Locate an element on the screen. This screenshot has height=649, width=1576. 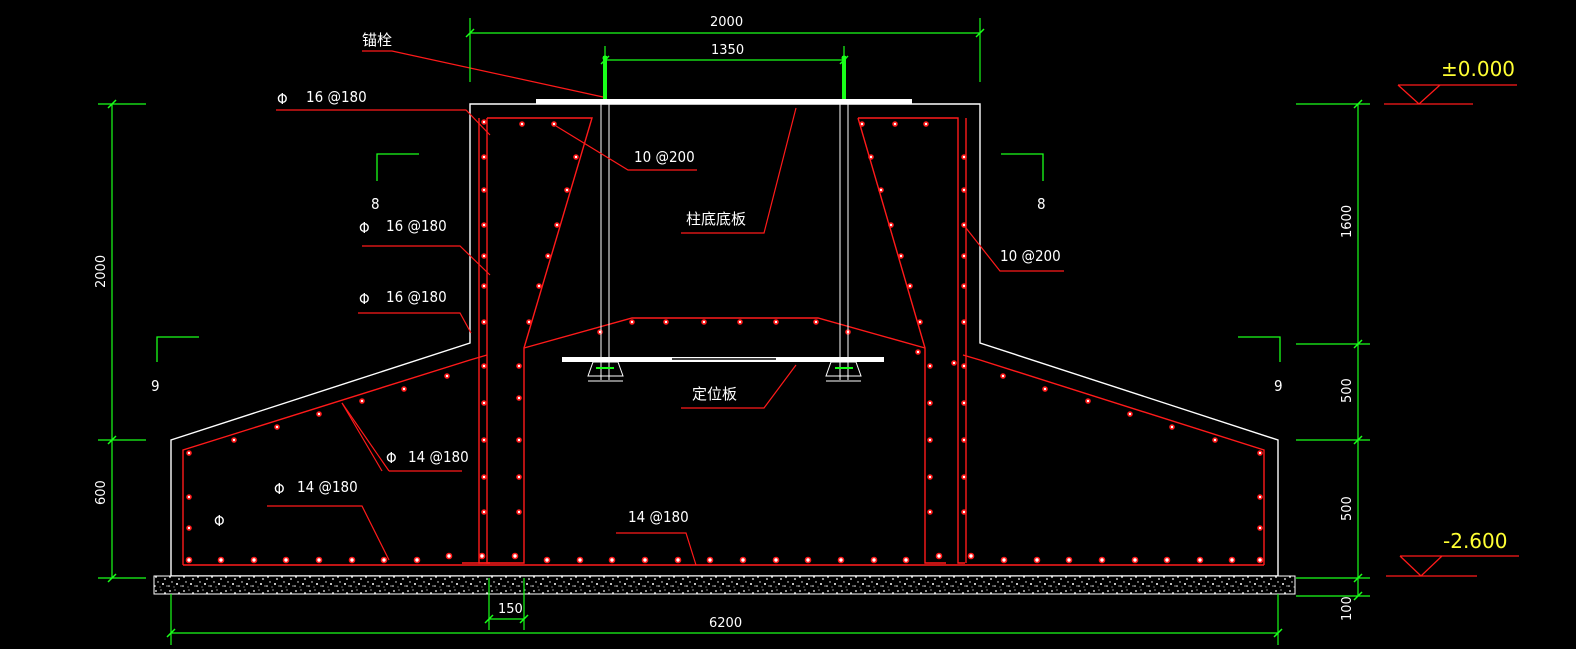
section-8-right: 8 is located at coordinates (1041, 204).